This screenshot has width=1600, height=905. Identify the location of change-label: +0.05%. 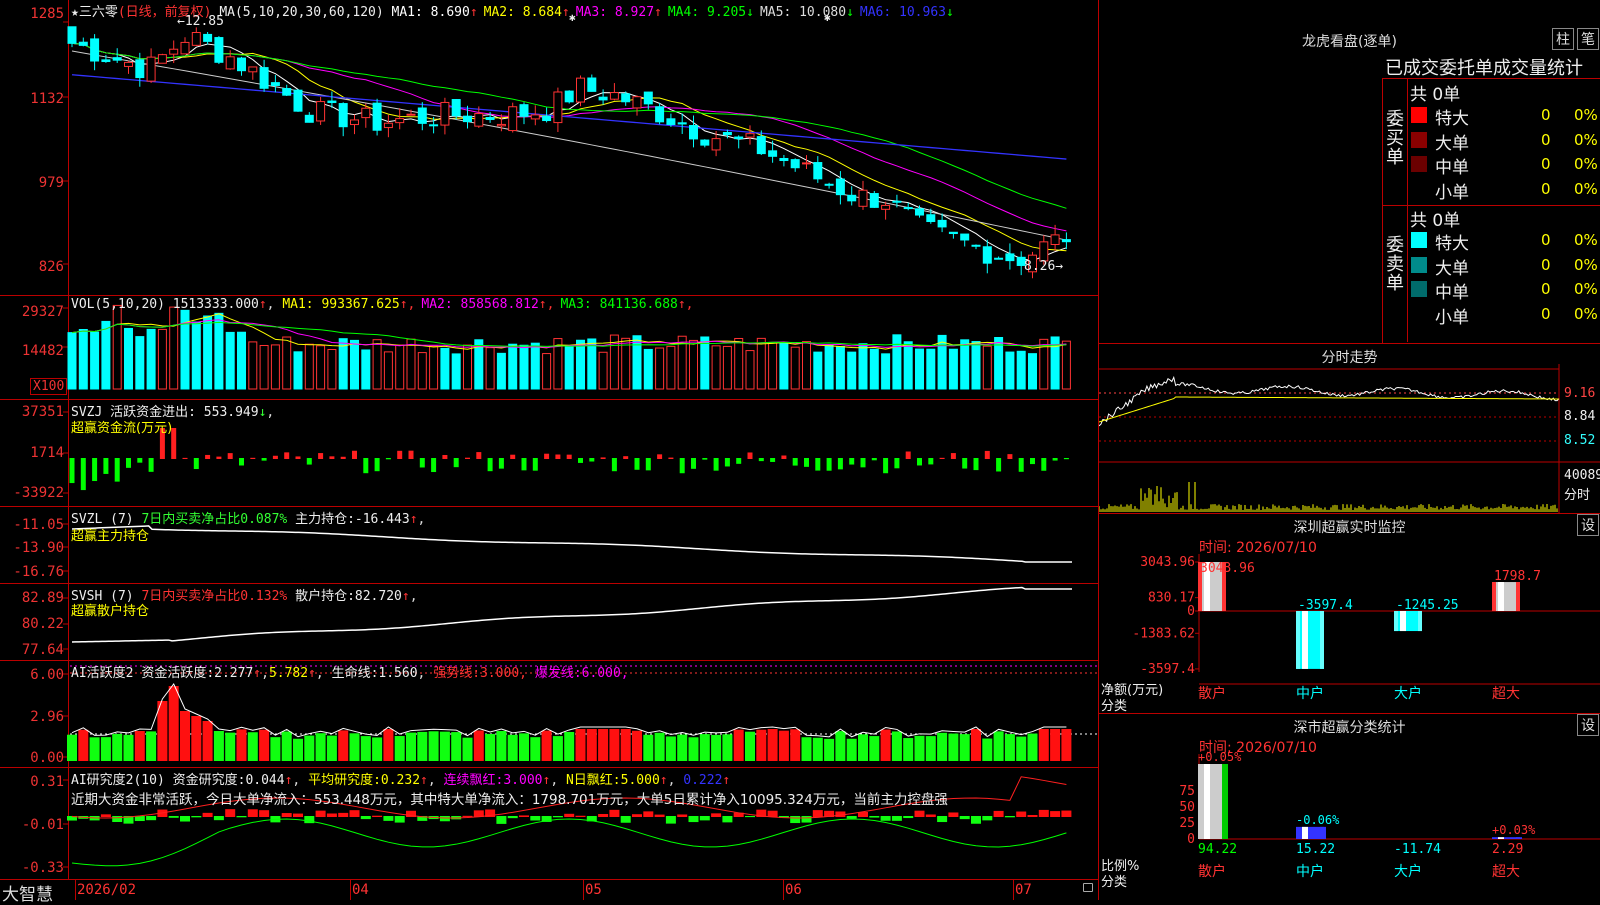
(1220, 757).